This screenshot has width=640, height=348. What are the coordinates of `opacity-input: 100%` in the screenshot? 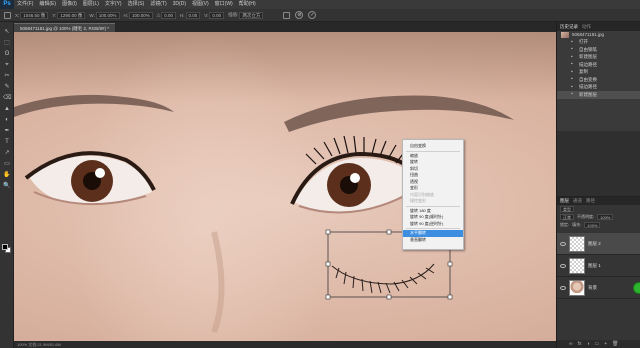 It's located at (605, 217).